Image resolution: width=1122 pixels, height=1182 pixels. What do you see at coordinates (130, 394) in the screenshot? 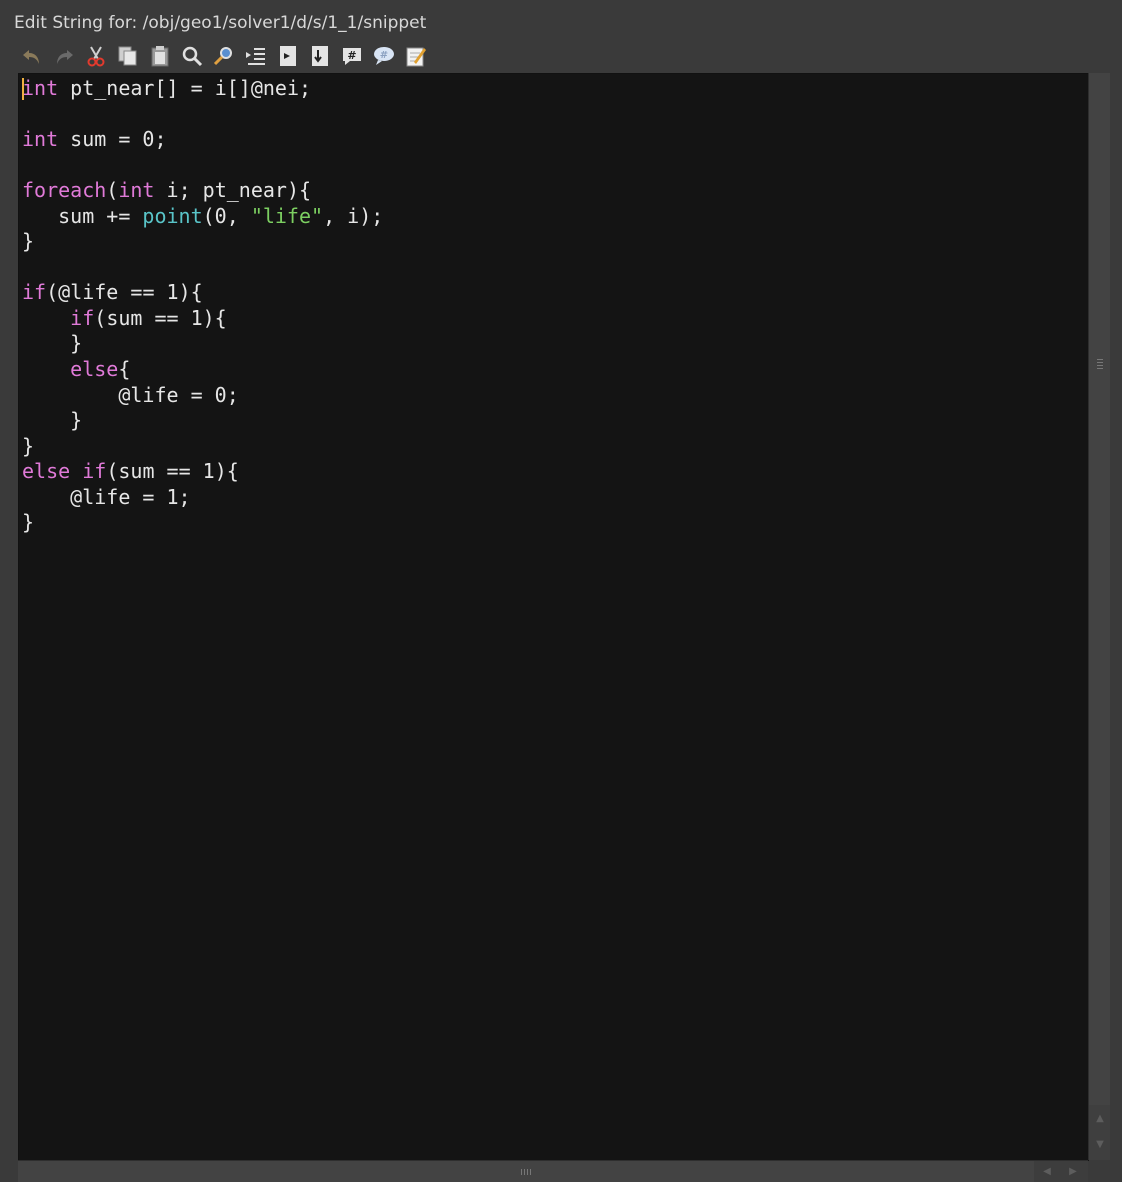
I see `code-line: @life = 0;` at bounding box center [130, 394].